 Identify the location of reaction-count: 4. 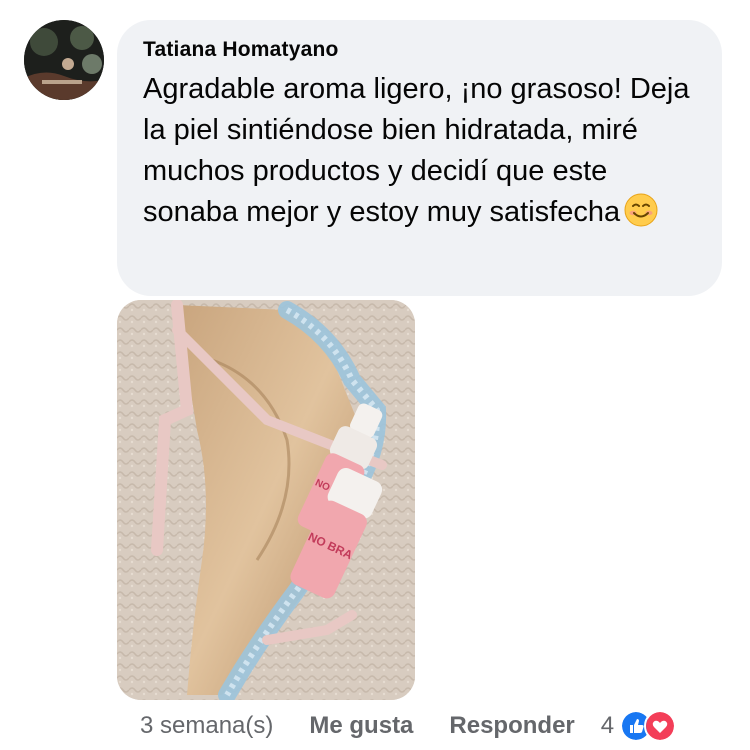
(607, 725).